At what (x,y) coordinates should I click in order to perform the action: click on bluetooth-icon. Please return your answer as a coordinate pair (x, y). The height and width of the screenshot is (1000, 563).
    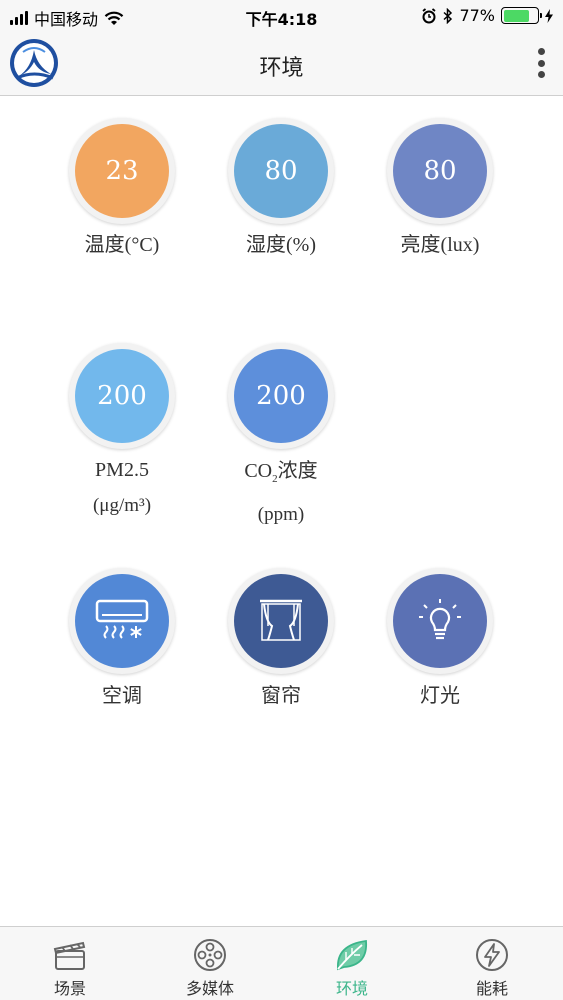
    Looking at the image, I should click on (448, 15).